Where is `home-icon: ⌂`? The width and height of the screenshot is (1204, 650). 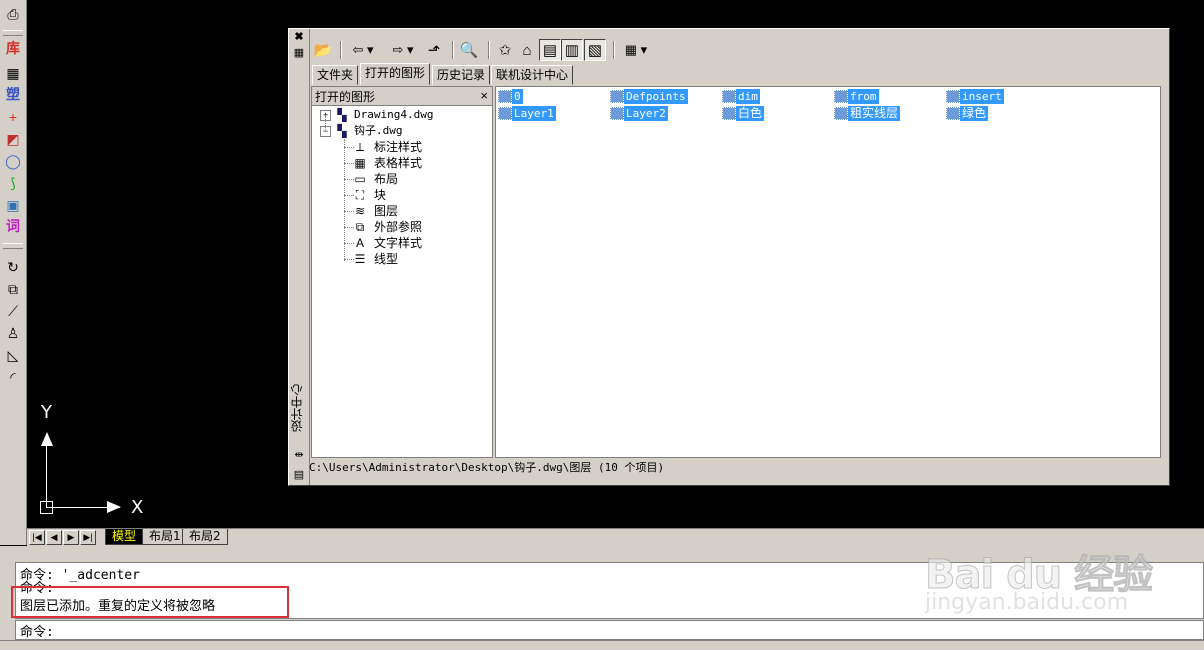
home-icon: ⌂ is located at coordinates (527, 50).